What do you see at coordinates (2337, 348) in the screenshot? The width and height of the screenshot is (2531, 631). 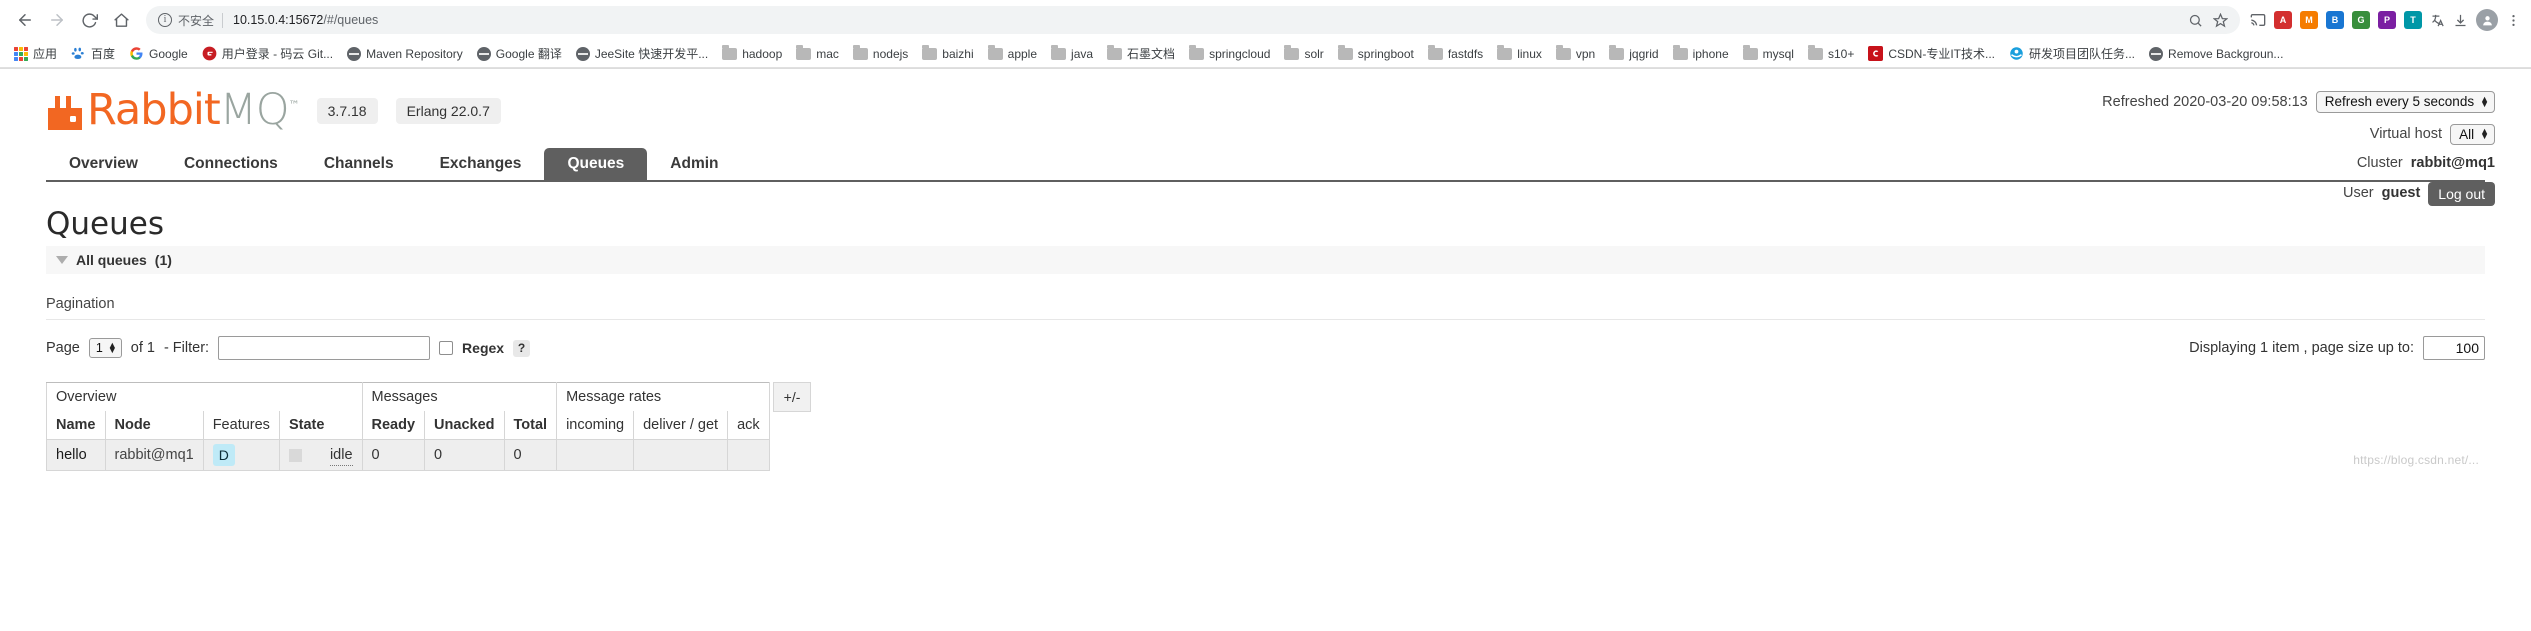 I see `page-size-controls: Displaying 1 item , page size up to: 100` at bounding box center [2337, 348].